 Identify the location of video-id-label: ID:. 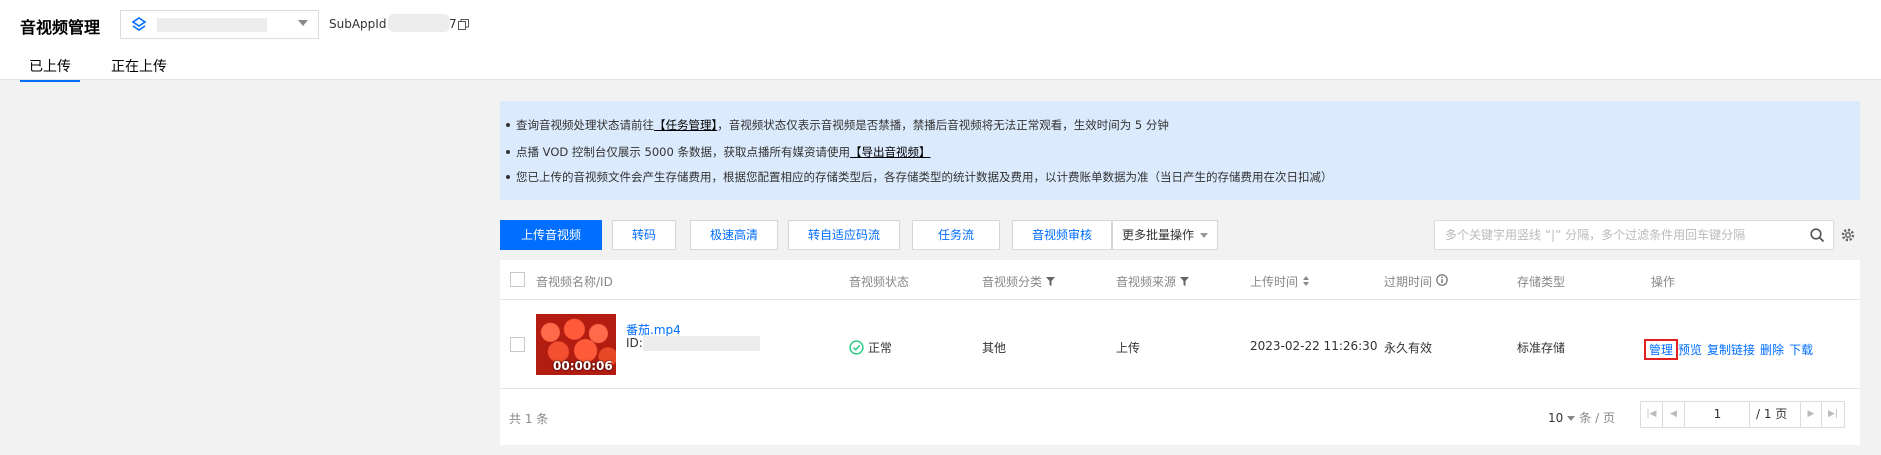
(634, 343).